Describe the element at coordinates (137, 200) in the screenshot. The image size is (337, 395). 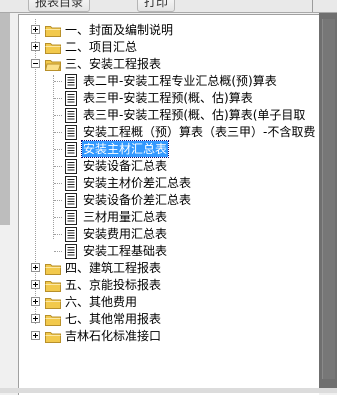
I see `tree-leaf-label: 安装设备价差汇总表` at that location.